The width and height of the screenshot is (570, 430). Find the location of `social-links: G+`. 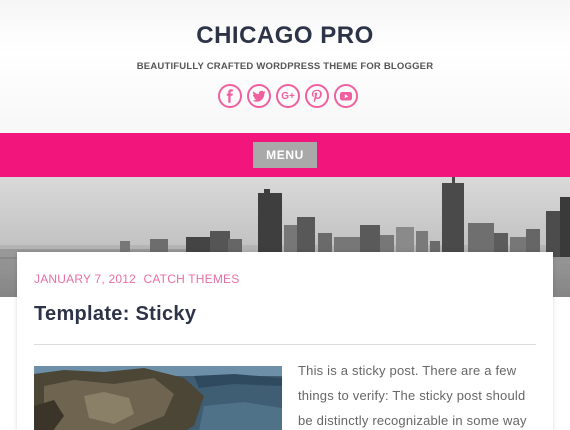

social-links: G+ is located at coordinates (288, 97).